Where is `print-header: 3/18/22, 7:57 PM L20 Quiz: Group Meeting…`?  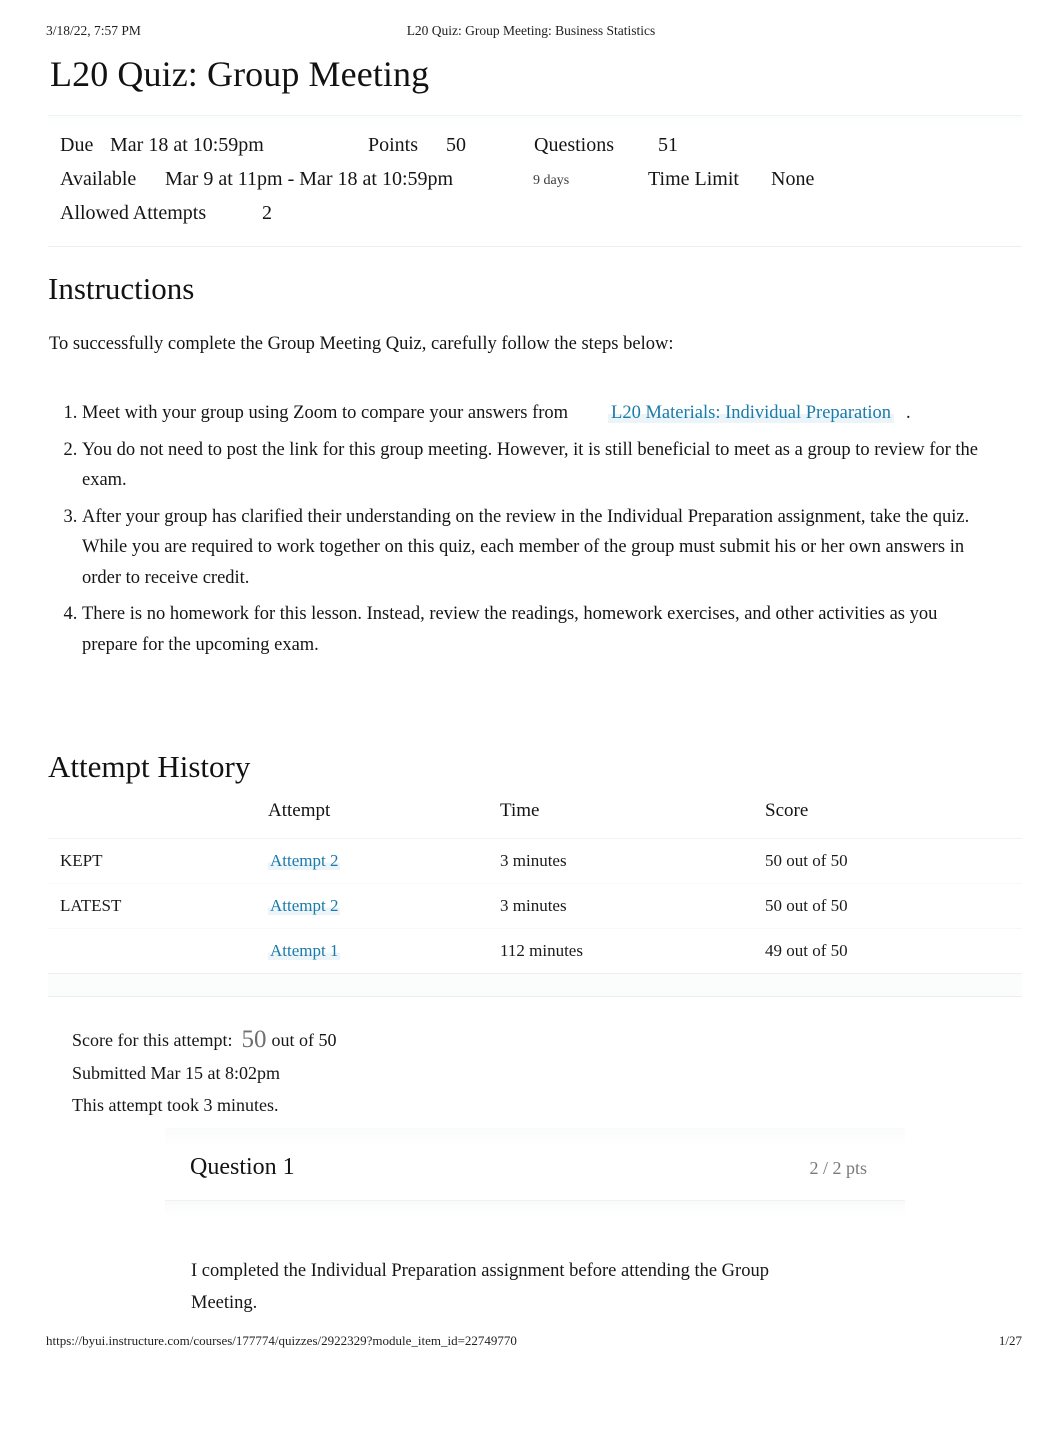
print-header: 3/18/22, 7:57 PM L20 Quiz: Group Meeting… is located at coordinates (531, 33).